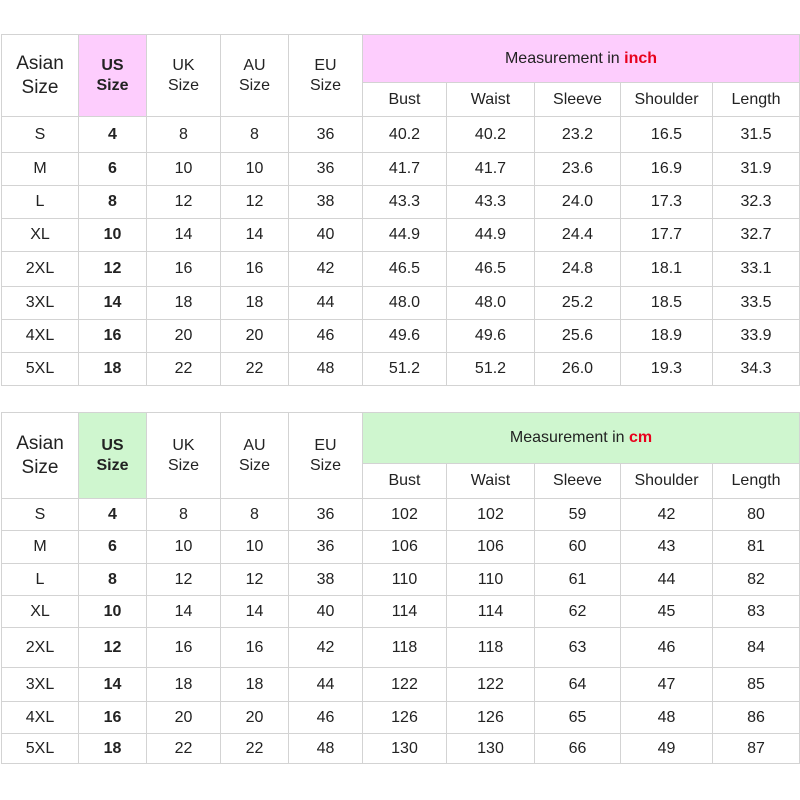  Describe the element at coordinates (40, 235) in the screenshot. I see `cell-asian-size: XL` at that location.